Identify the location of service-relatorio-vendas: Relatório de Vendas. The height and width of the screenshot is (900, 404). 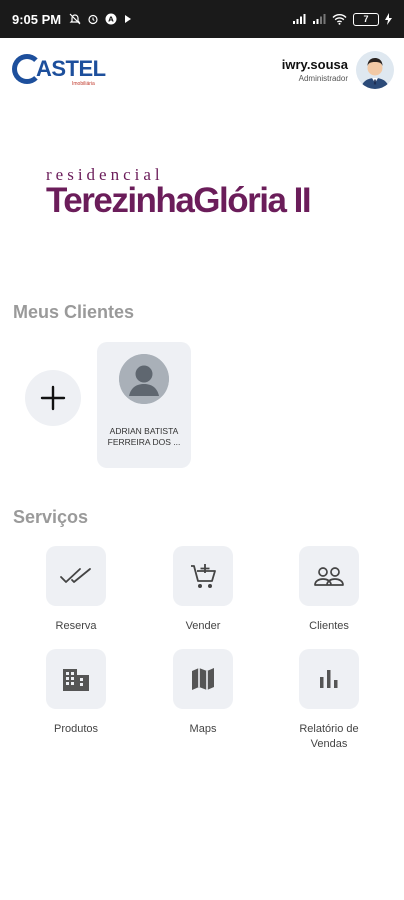
(329, 700).